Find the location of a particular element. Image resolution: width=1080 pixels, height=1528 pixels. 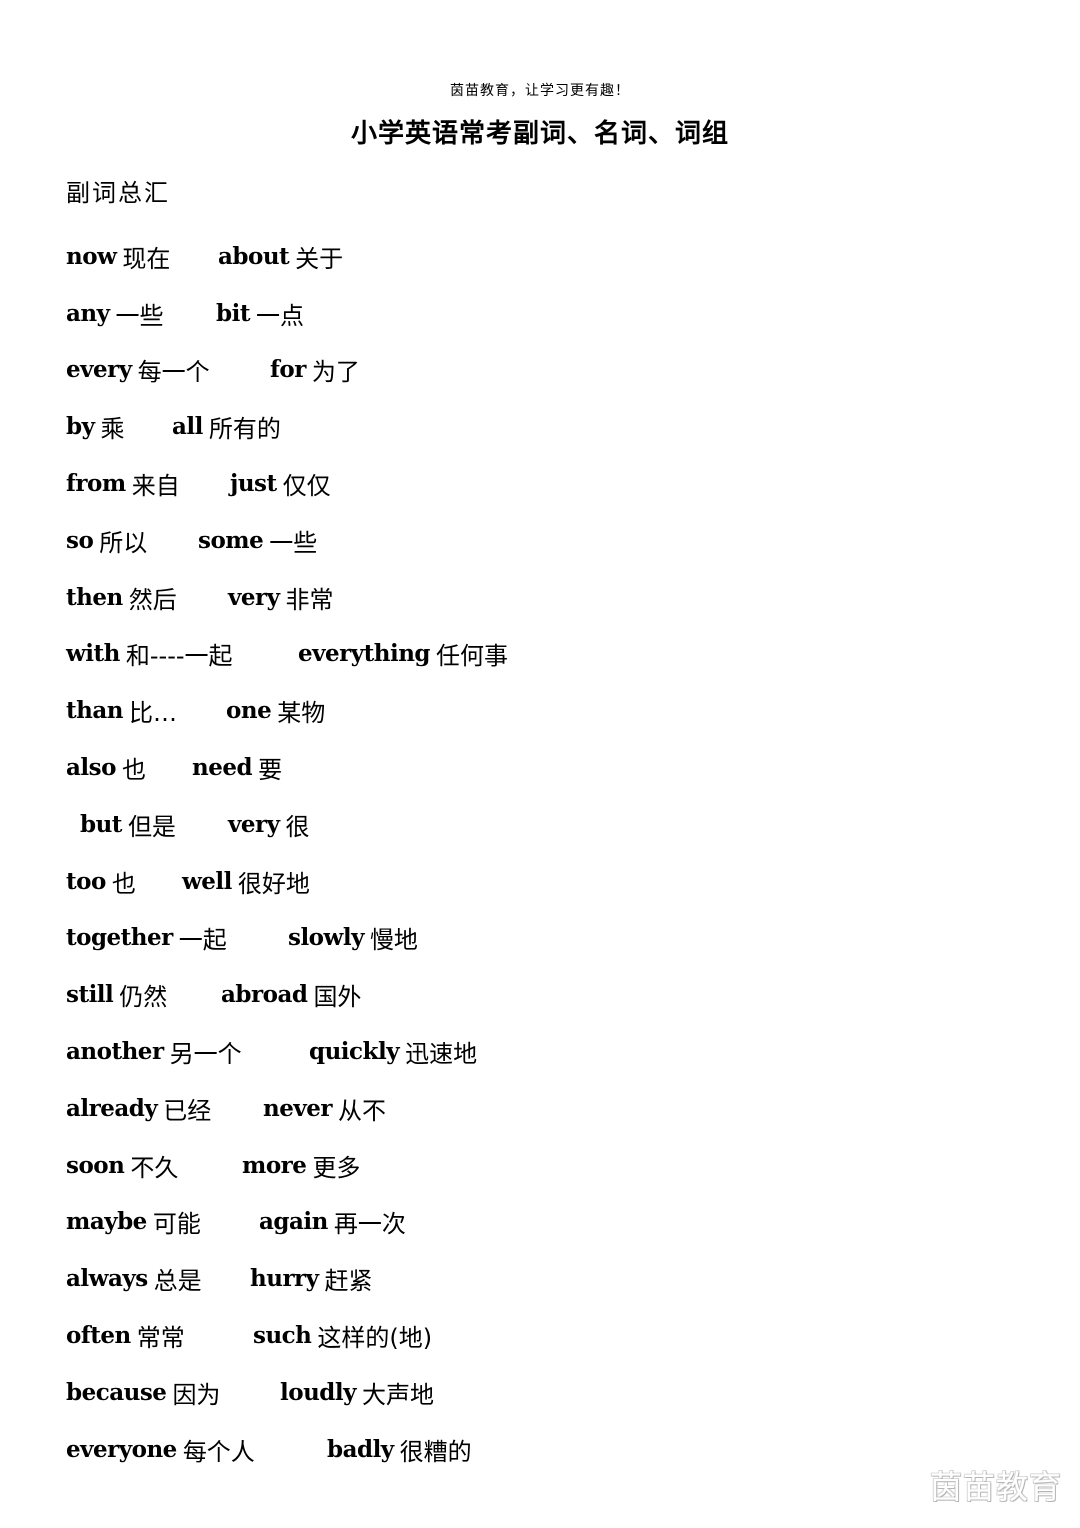

word-pair-first: too 也 is located at coordinates (101, 881).